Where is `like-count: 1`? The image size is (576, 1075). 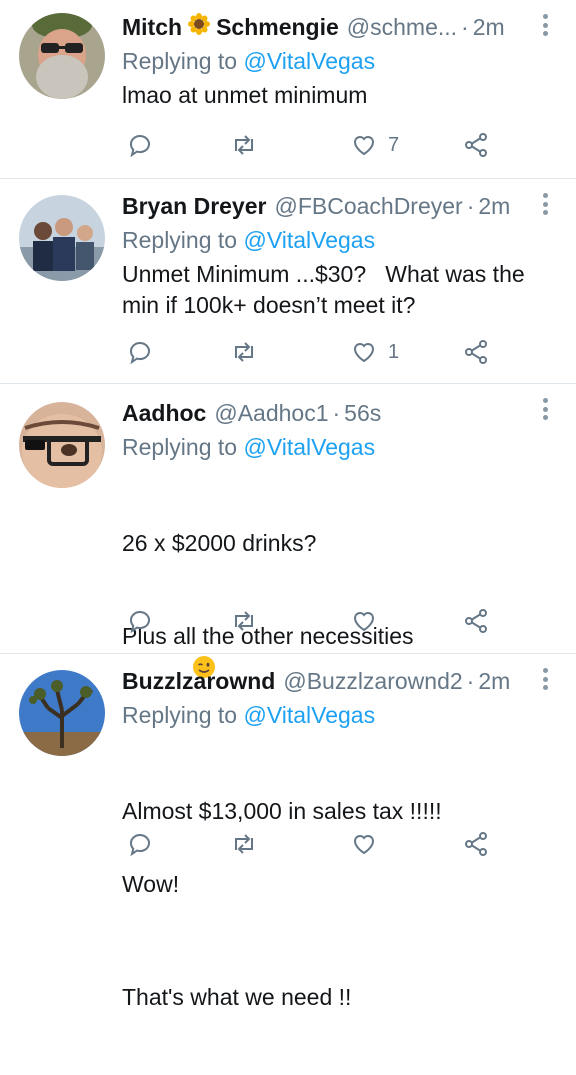 like-count: 1 is located at coordinates (394, 351).